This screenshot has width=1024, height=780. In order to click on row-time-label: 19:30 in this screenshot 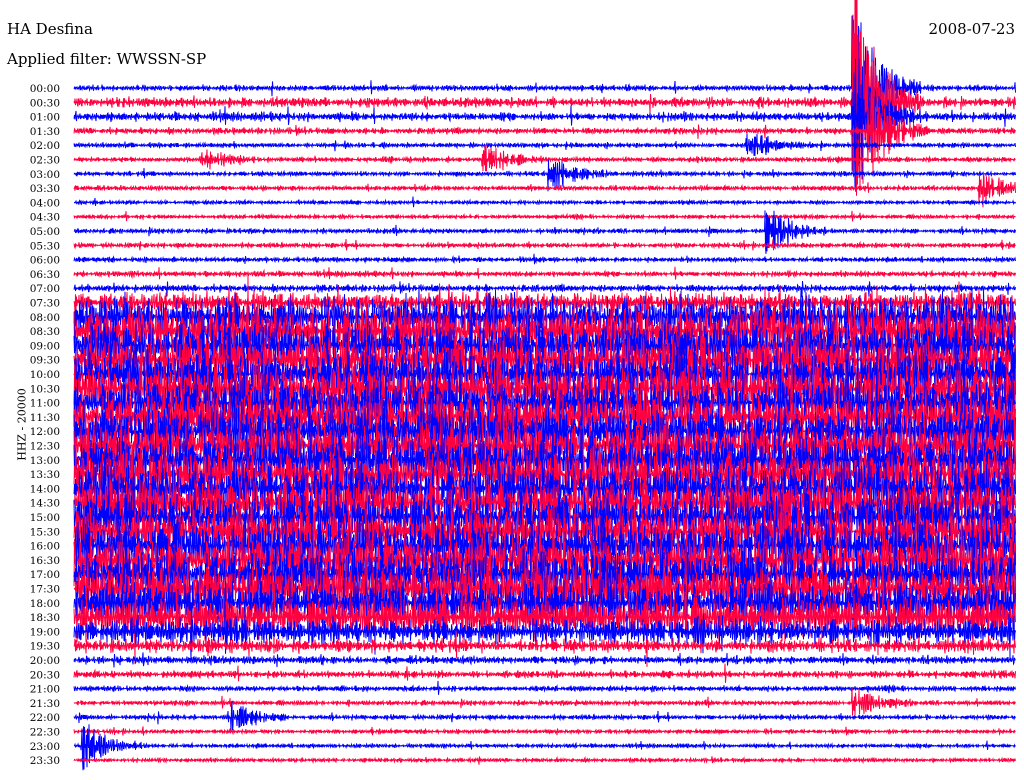, I will do `click(45, 647)`.